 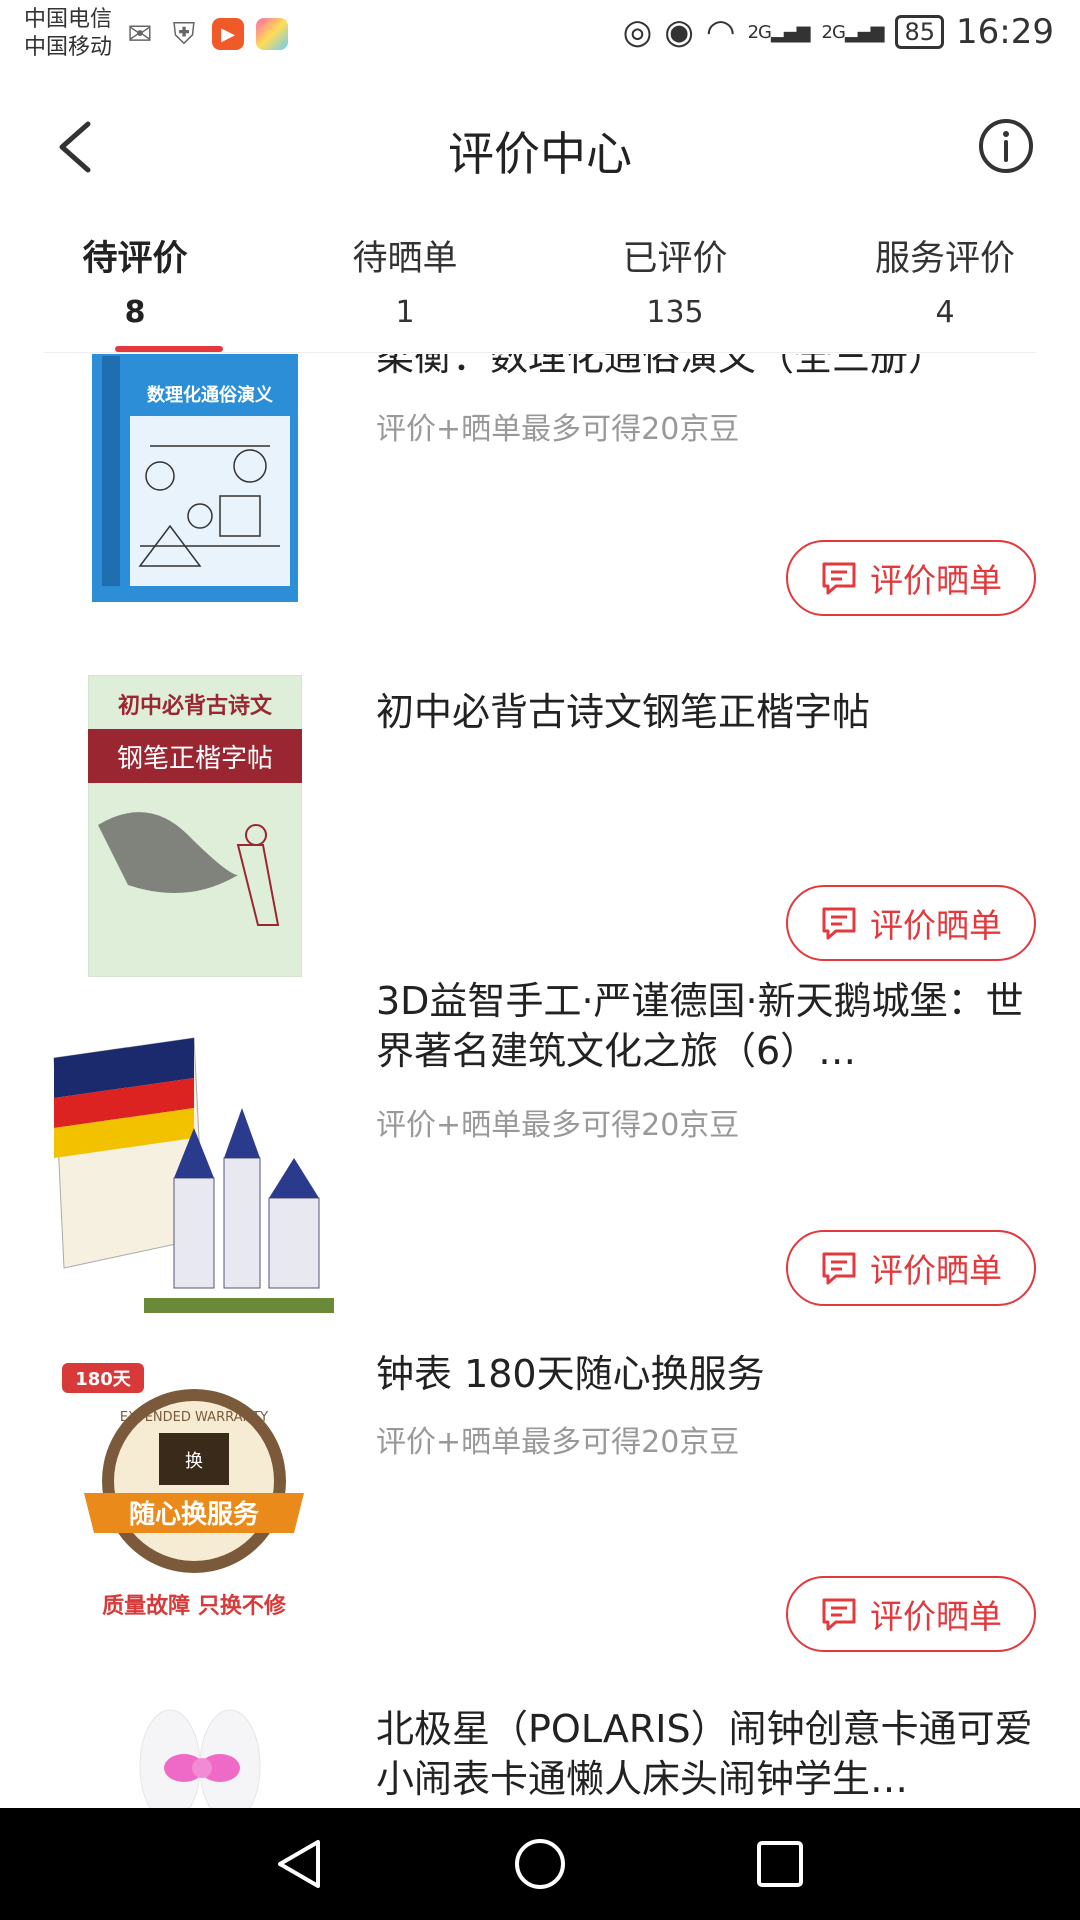 What do you see at coordinates (195, 759) in the screenshot?
I see `thumb-title-2: 钢笔正楷字帖` at bounding box center [195, 759].